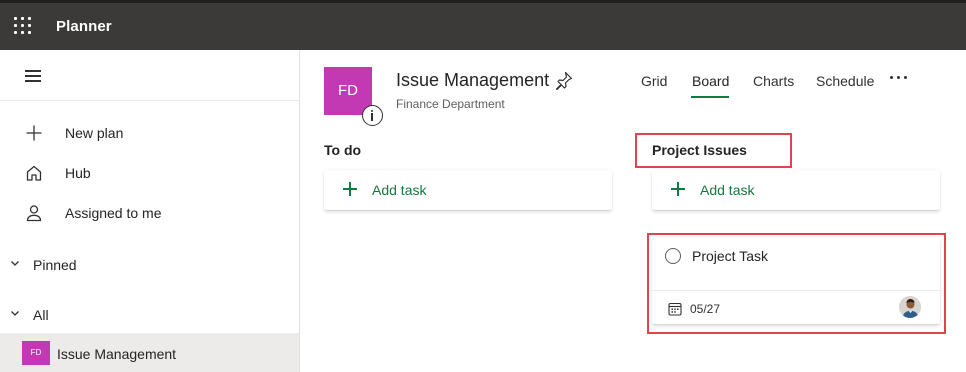 This screenshot has height=372, width=966. What do you see at coordinates (34, 173) in the screenshot?
I see `home-icon` at bounding box center [34, 173].